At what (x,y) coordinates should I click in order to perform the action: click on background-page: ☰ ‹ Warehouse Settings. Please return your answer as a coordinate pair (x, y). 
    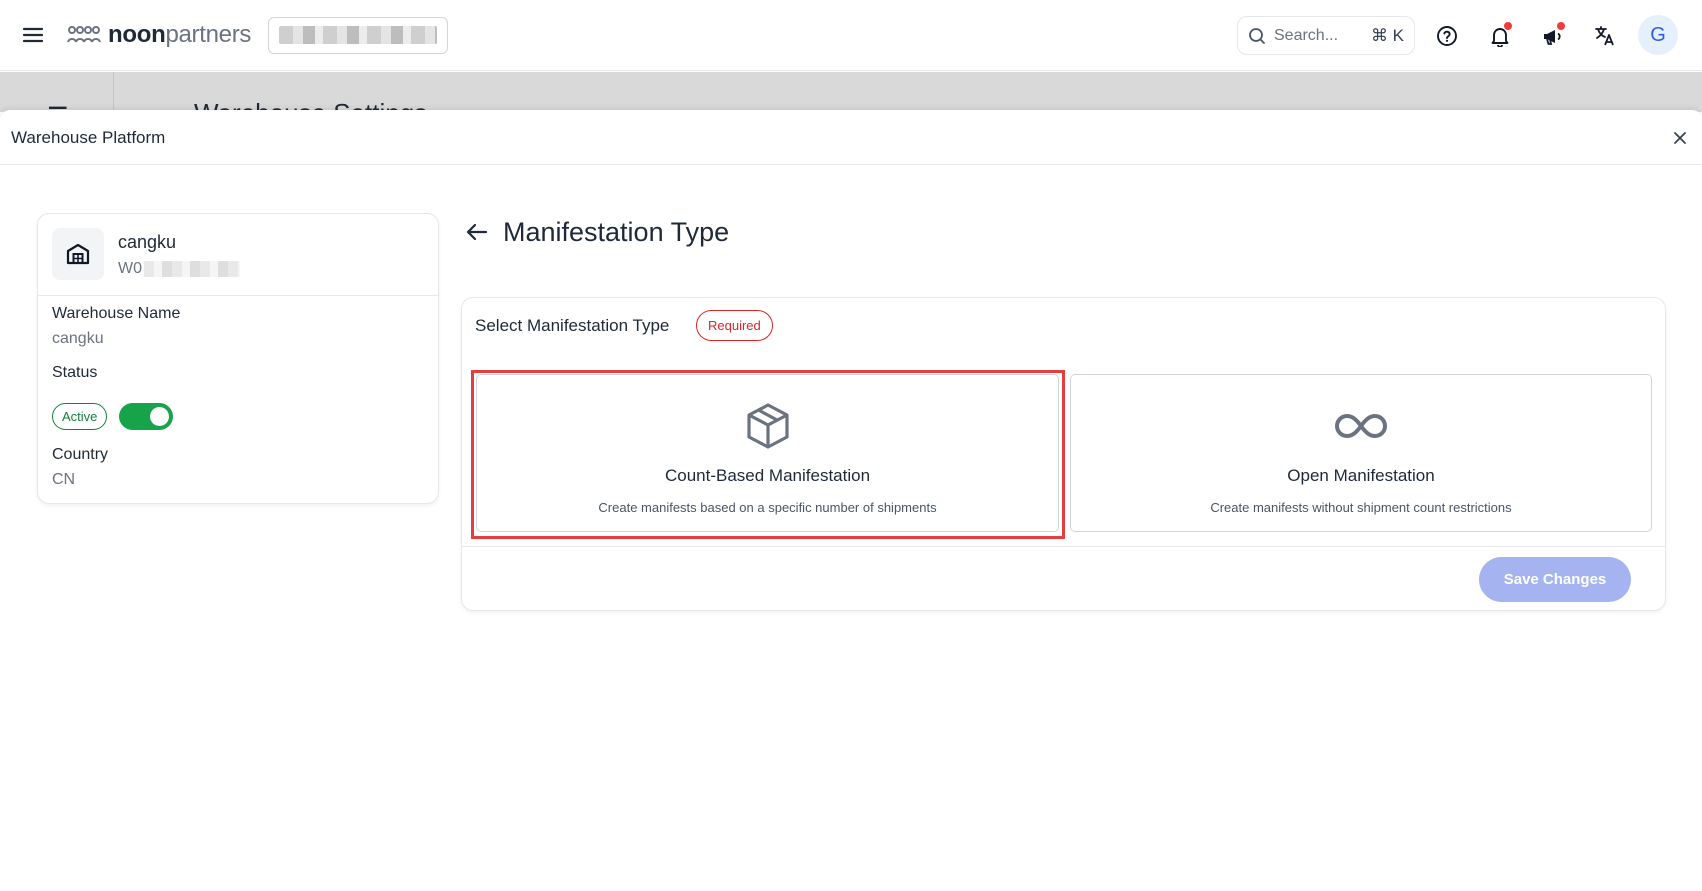
    Looking at the image, I should click on (851, 92).